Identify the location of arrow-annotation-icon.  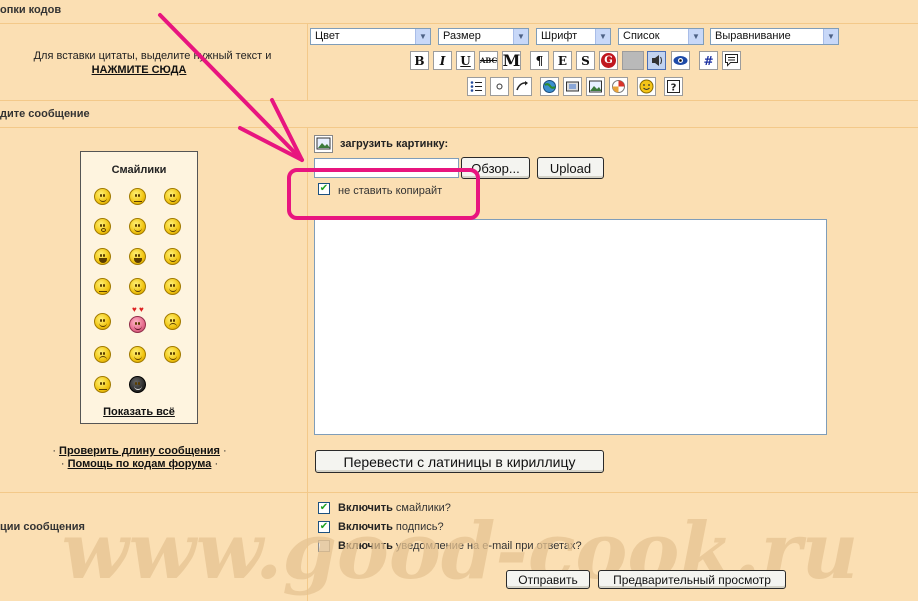
(231, 87).